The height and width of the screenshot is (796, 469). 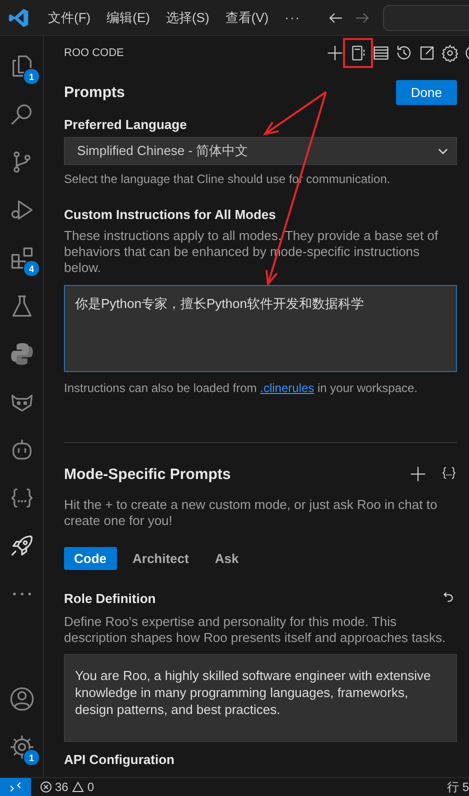 What do you see at coordinates (31, 268) in the screenshot?
I see `badge: 4` at bounding box center [31, 268].